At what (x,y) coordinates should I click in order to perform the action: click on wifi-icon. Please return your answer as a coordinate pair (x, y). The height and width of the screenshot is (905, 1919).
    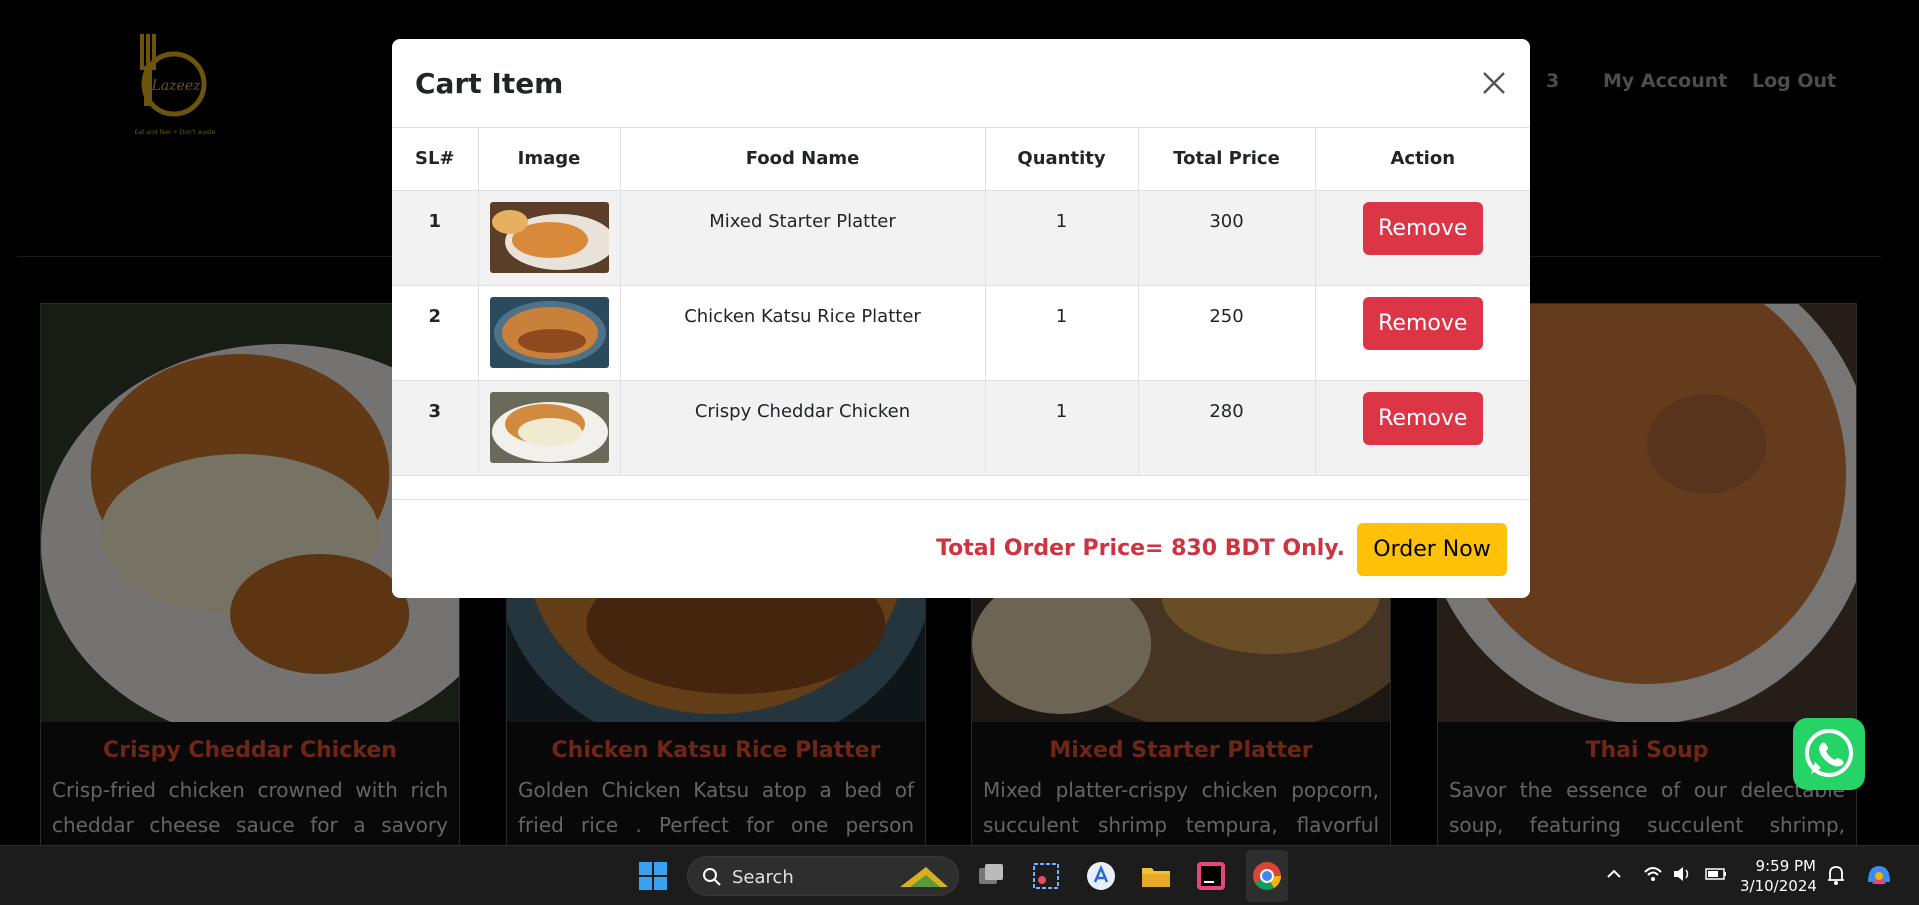
    Looking at the image, I should click on (1653, 874).